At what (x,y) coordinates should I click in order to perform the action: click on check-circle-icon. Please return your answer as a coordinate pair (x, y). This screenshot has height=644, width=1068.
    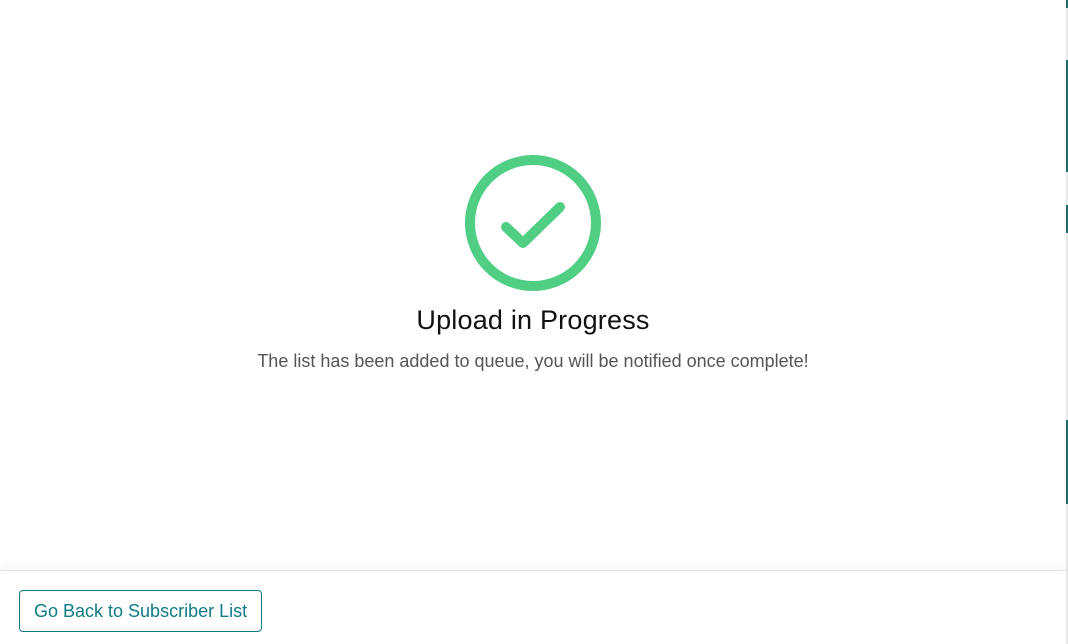
    Looking at the image, I should click on (533, 223).